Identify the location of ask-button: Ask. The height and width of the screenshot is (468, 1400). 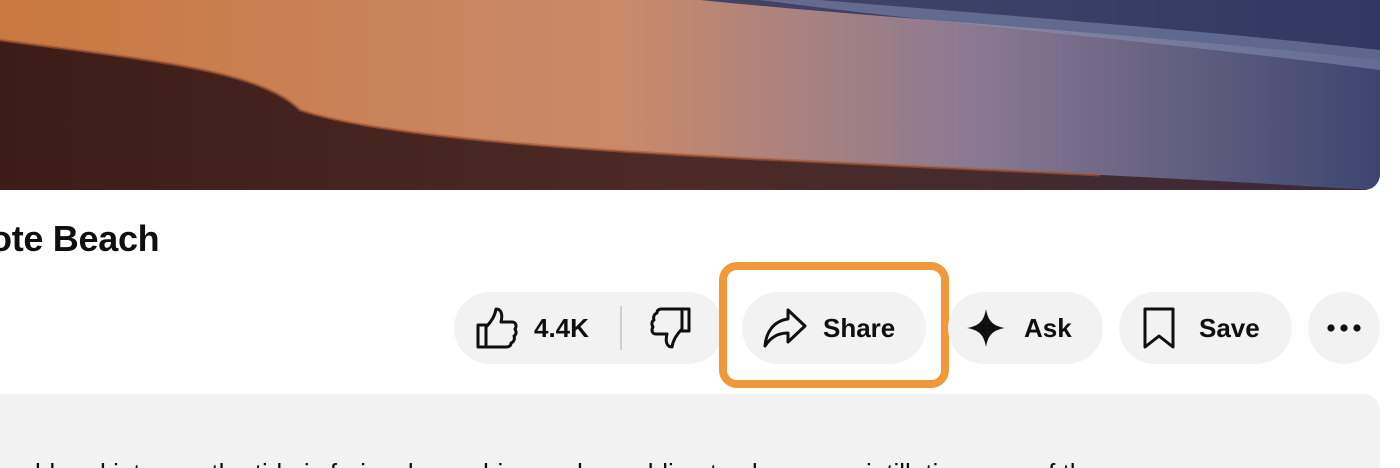
(1025, 328).